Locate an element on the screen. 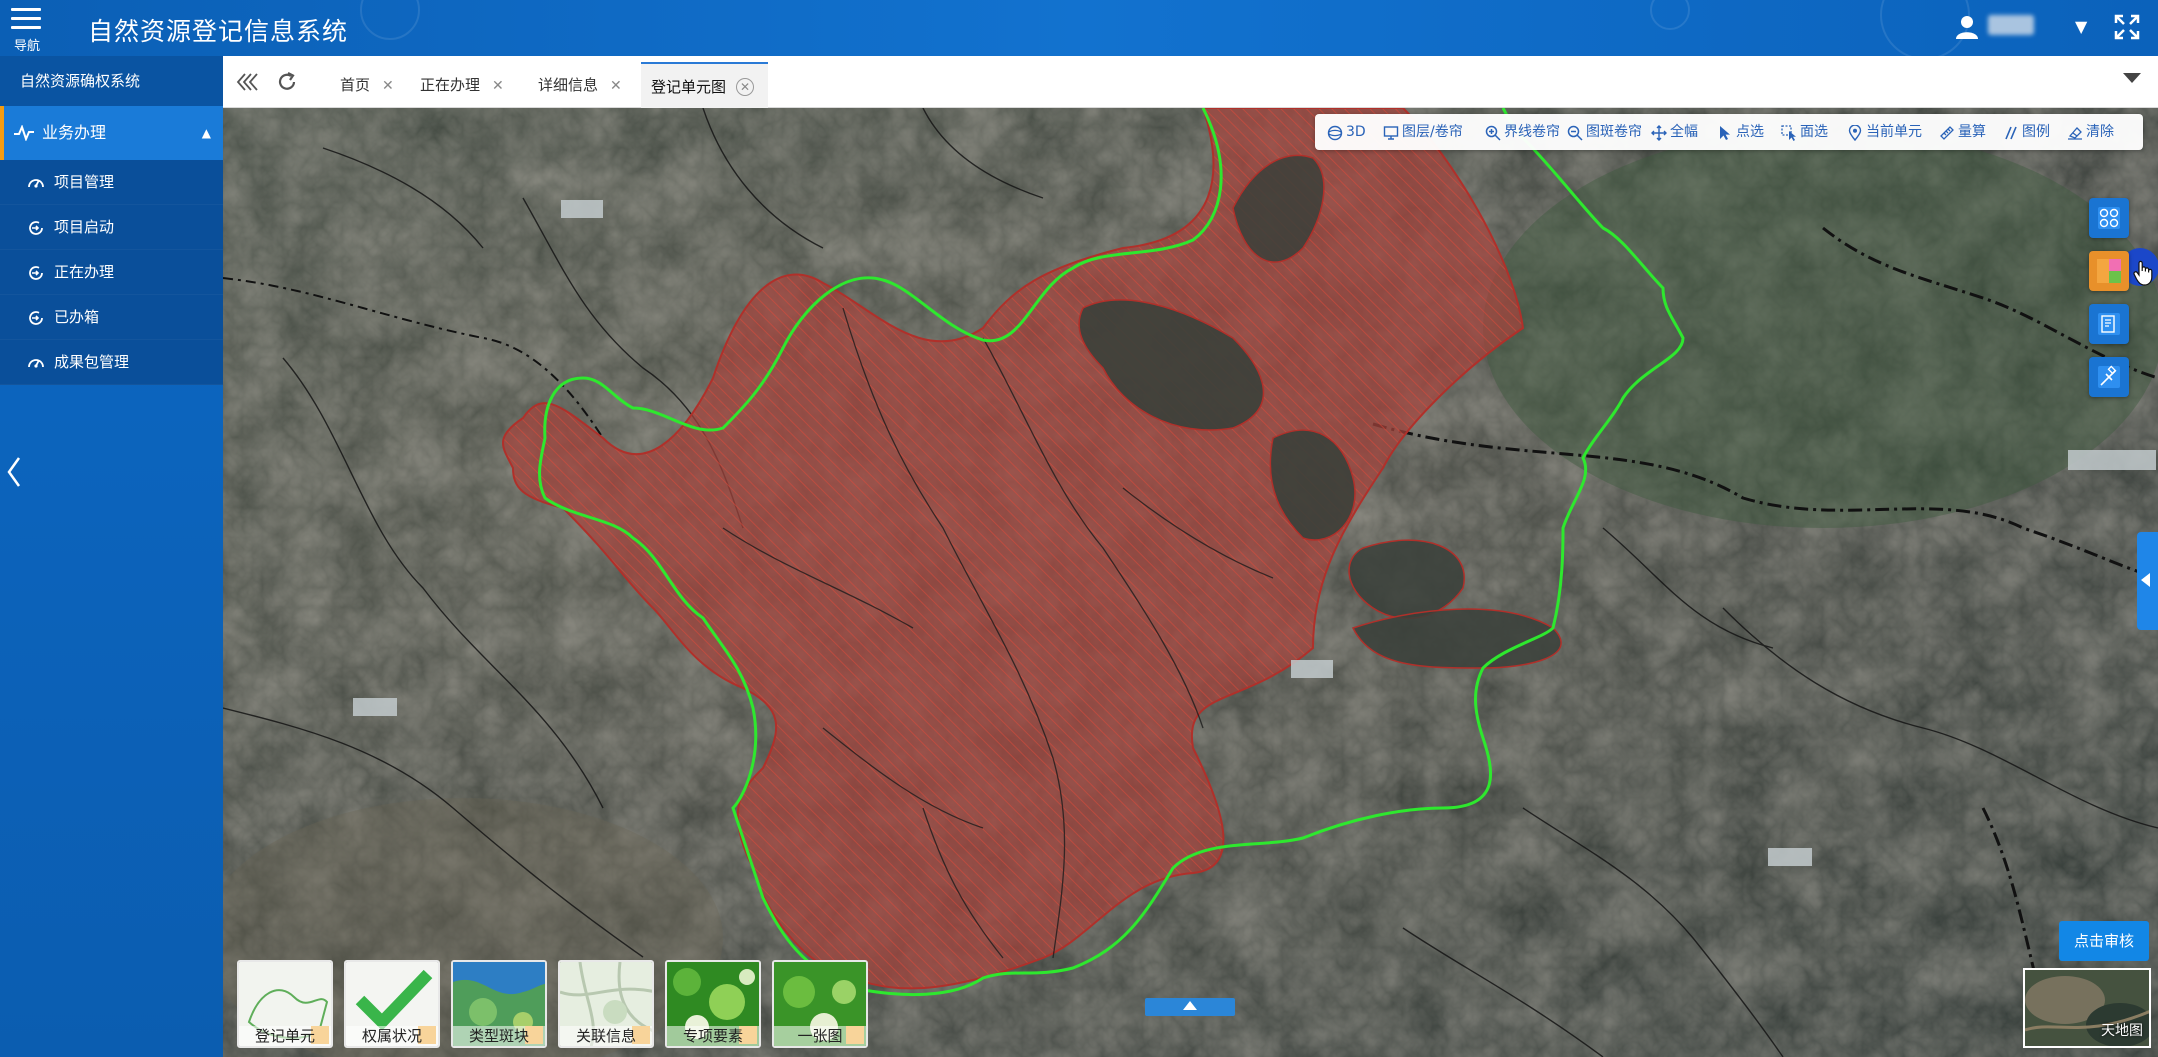  tab-label: 首页 is located at coordinates (355, 85).